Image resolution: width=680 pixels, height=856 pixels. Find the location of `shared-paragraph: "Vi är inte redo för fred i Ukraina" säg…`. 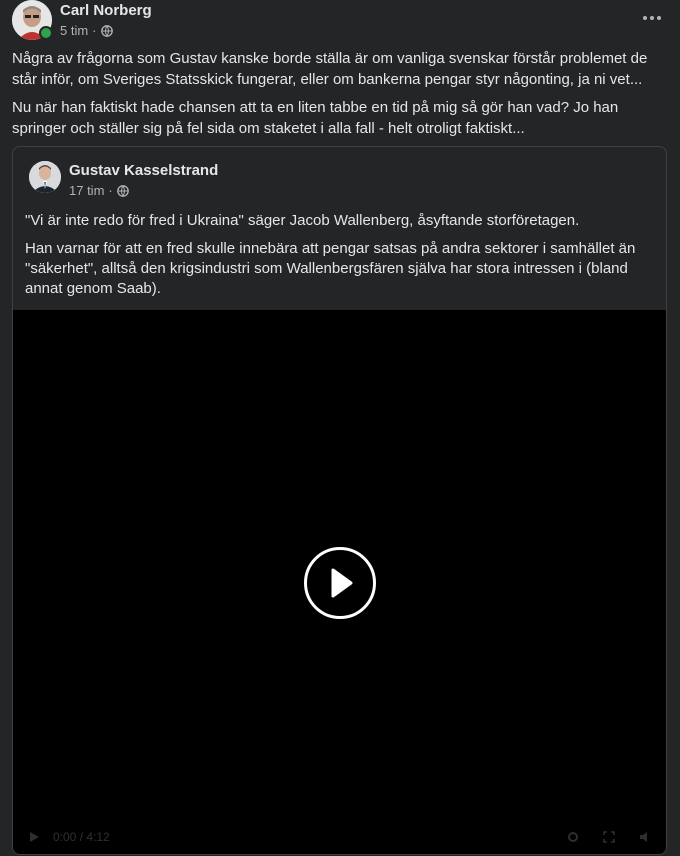

shared-paragraph: "Vi är inte redo för fred i Ukraina" säg… is located at coordinates (302, 220).